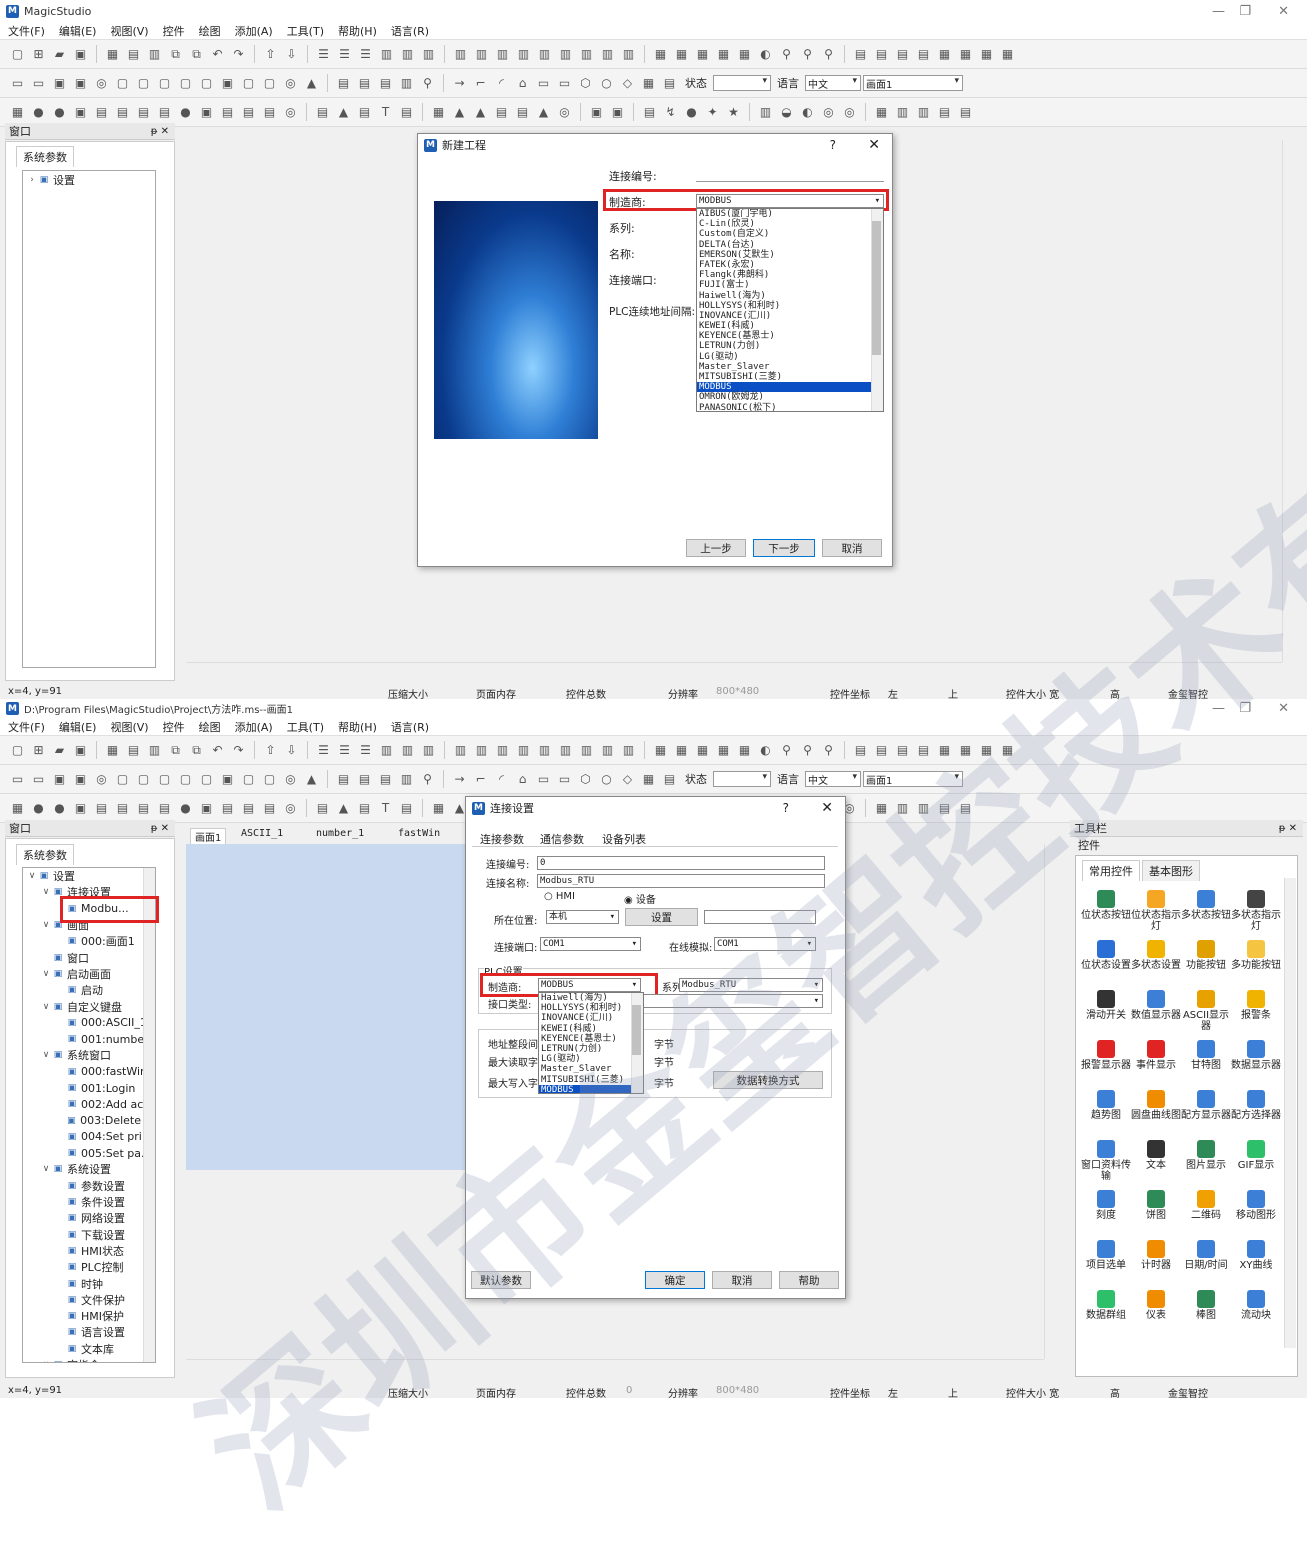 Image resolution: width=1307 pixels, height=1546 pixels. I want to click on expand-icon: ∨, so click(46, 1361).